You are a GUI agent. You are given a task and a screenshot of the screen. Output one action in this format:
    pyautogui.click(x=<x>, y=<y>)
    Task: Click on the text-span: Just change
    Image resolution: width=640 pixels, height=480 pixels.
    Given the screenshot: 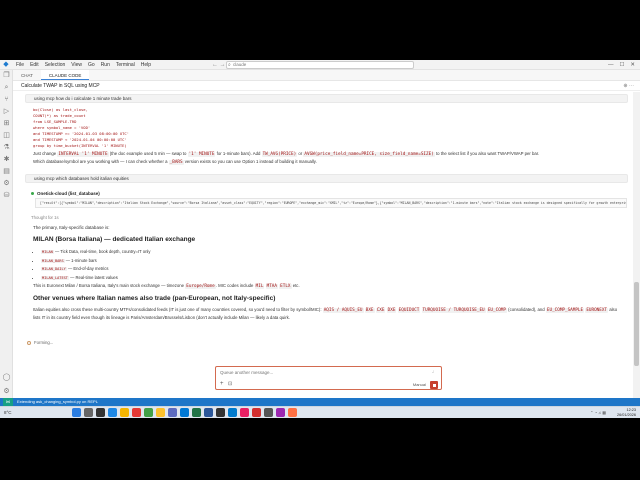 What is the action you would take?
    pyautogui.click(x=45, y=153)
    